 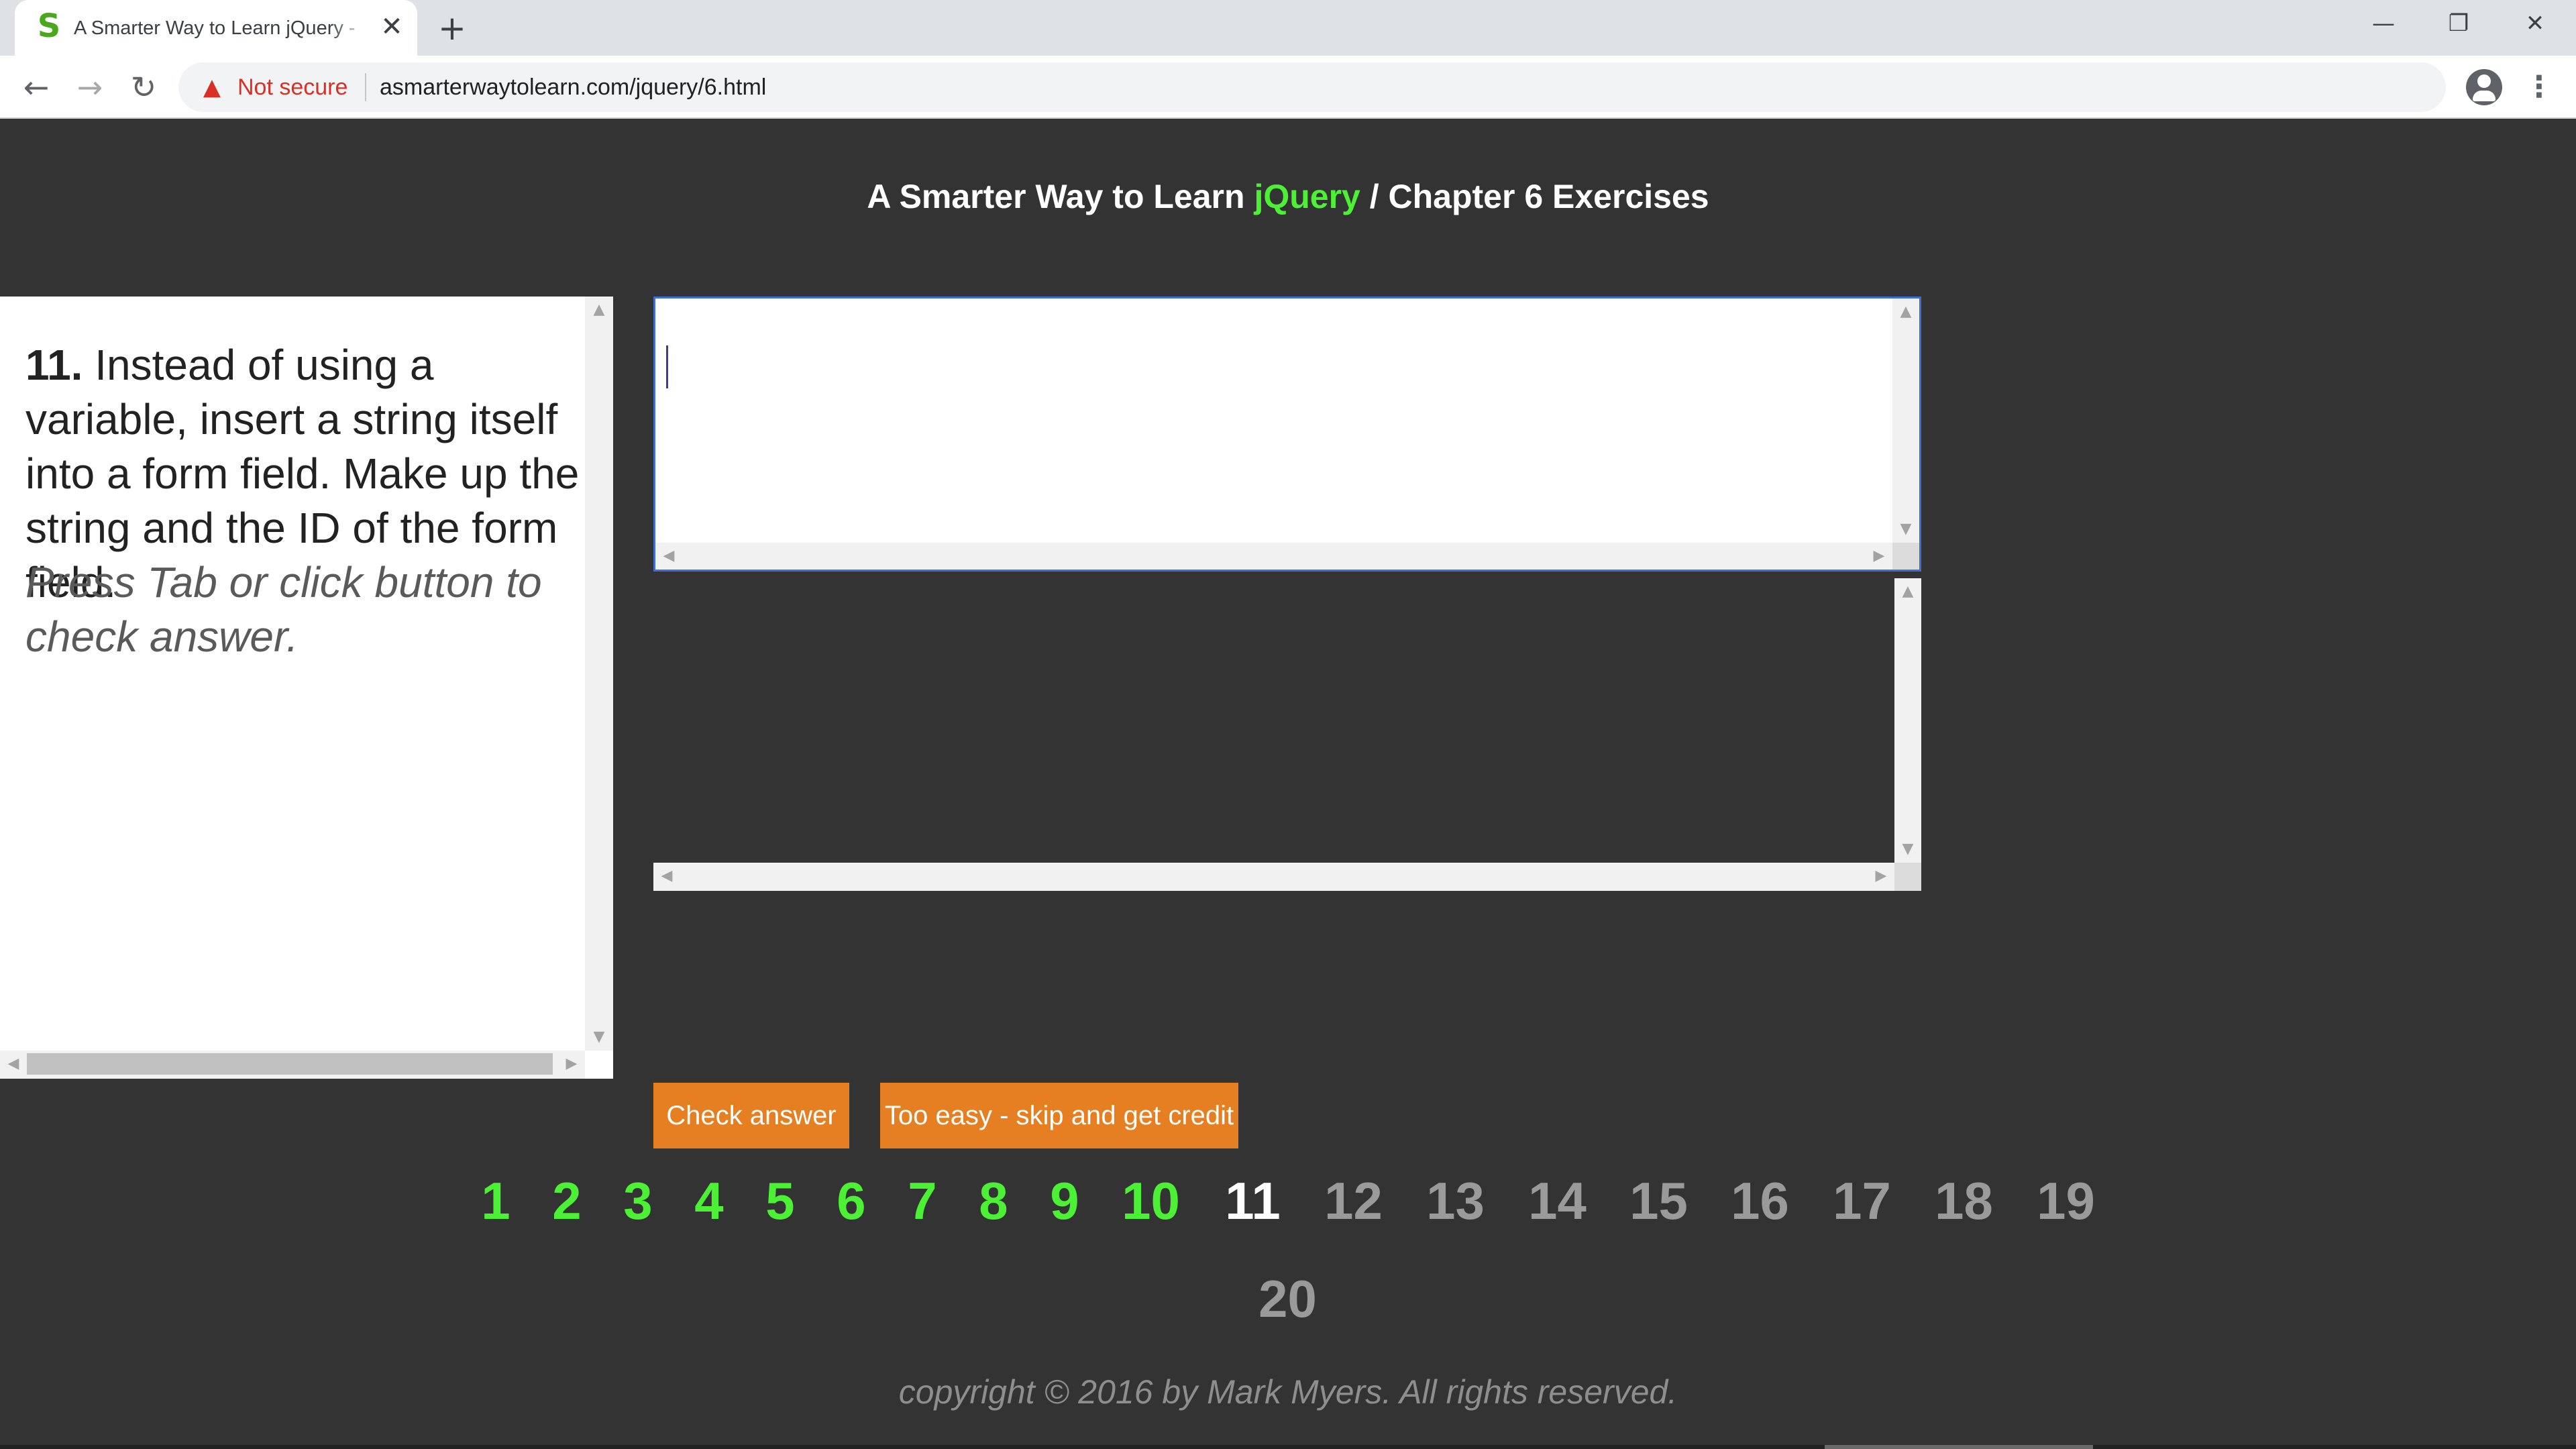 I want to click on page-link-12: 12, so click(x=1353, y=1200).